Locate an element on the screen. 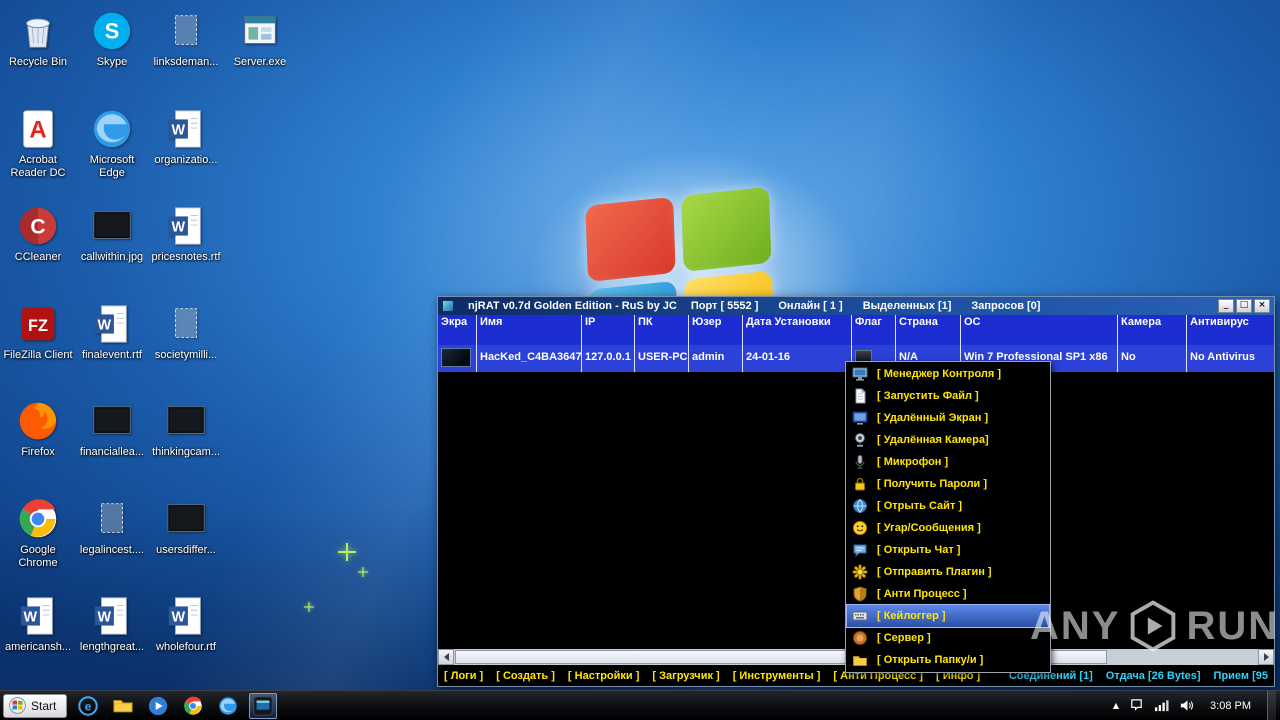 Image resolution: width=1280 pixels, height=720 pixels. footer-button-инструменты: [ Инструменты ] is located at coordinates (777, 676).